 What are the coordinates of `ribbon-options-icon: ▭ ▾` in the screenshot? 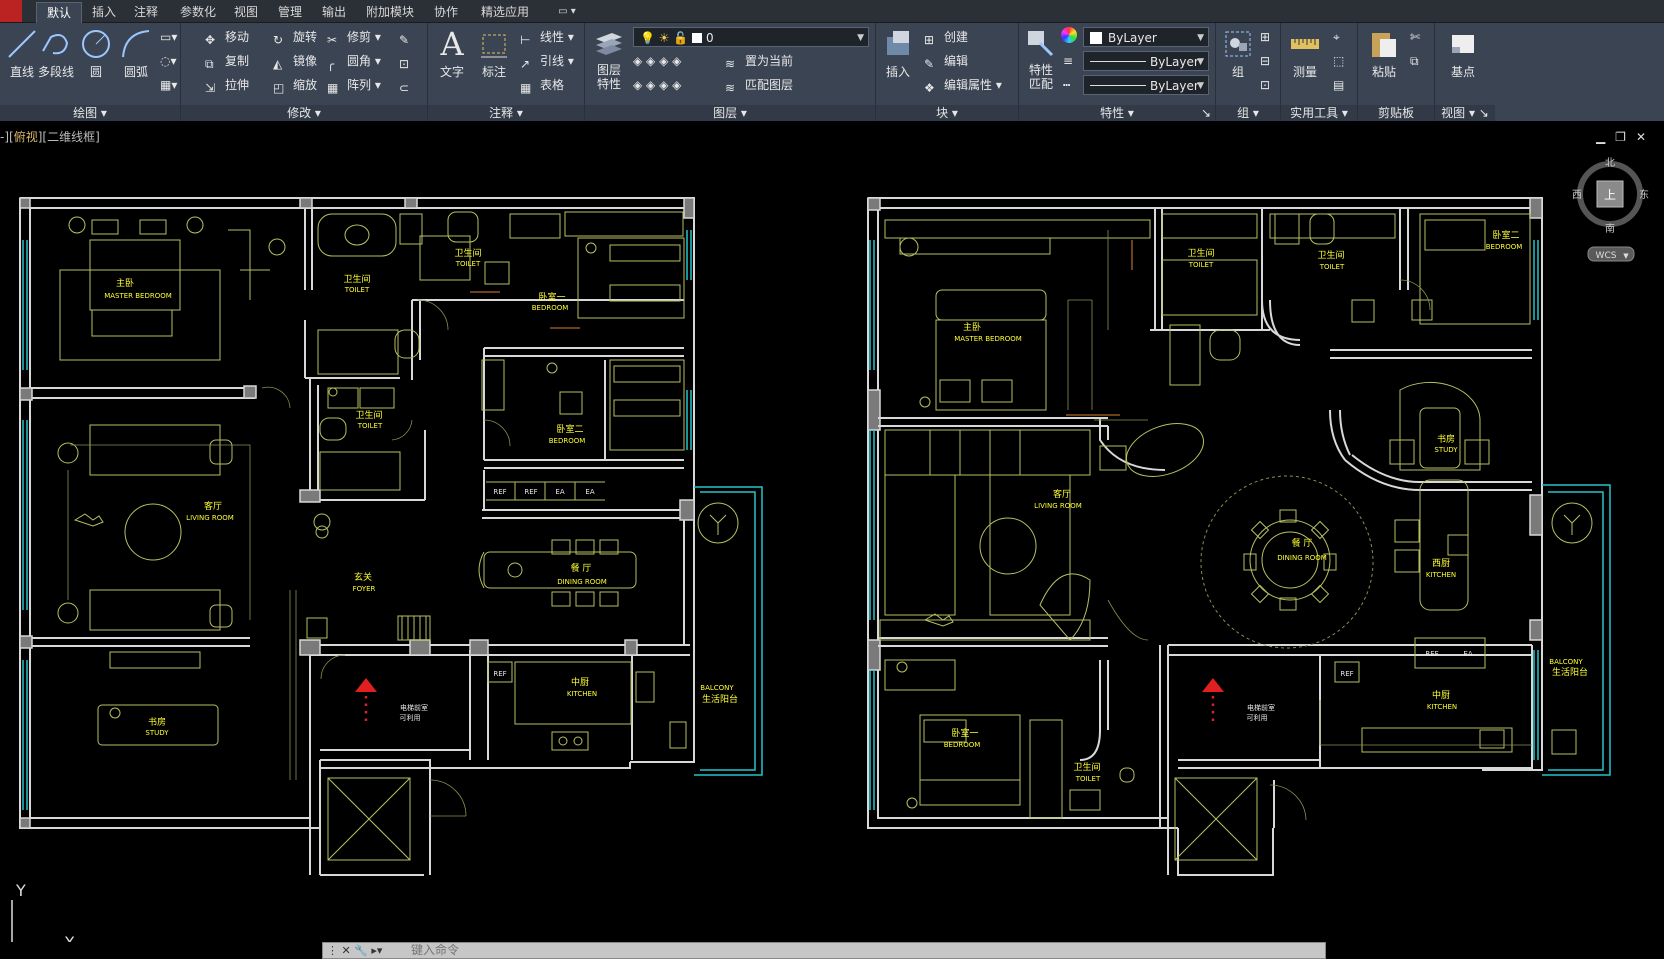 It's located at (567, 12).